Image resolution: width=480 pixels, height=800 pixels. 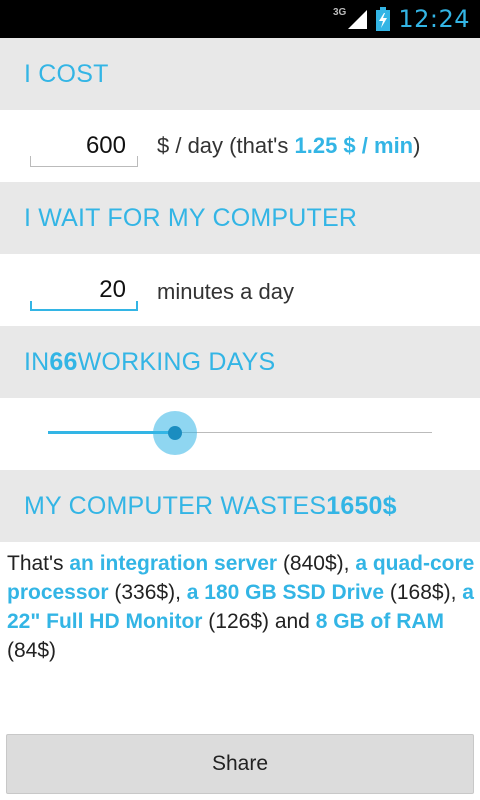 What do you see at coordinates (37, 361) in the screenshot?
I see `days-header-prefix: IN` at bounding box center [37, 361].